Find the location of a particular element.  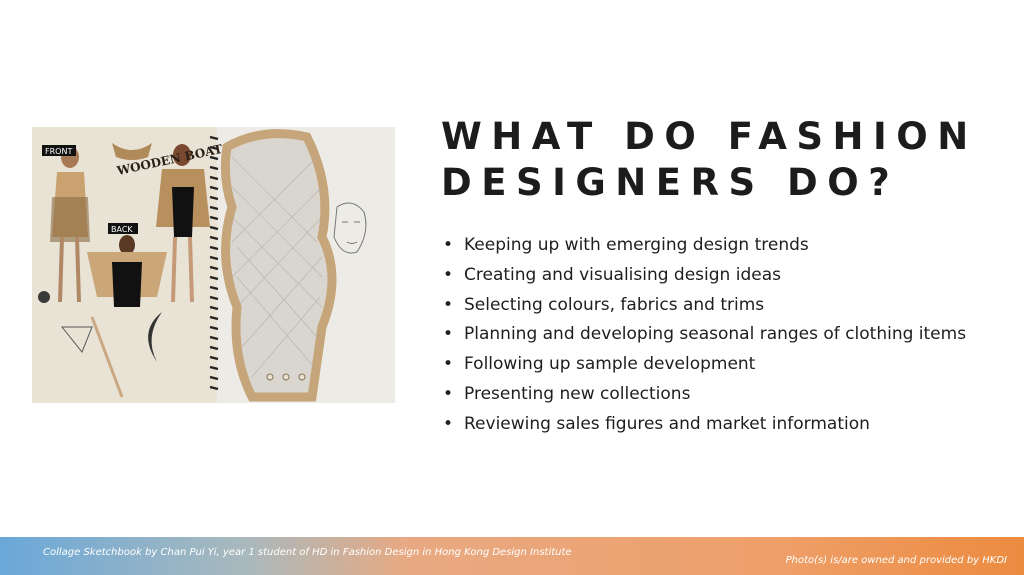

bullet-text: Presenting new collections is located at coordinates (577, 393).